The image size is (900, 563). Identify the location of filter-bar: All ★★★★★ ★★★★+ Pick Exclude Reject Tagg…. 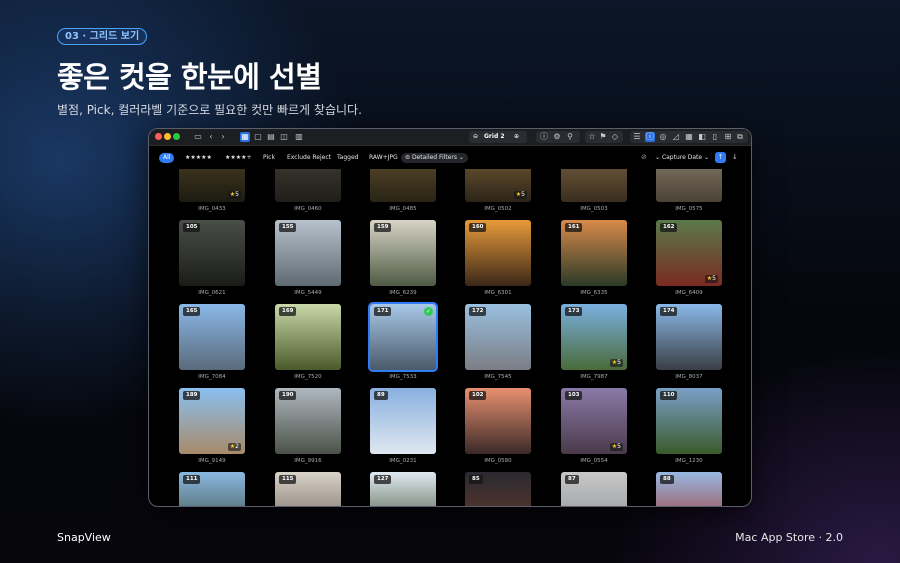
(450, 159).